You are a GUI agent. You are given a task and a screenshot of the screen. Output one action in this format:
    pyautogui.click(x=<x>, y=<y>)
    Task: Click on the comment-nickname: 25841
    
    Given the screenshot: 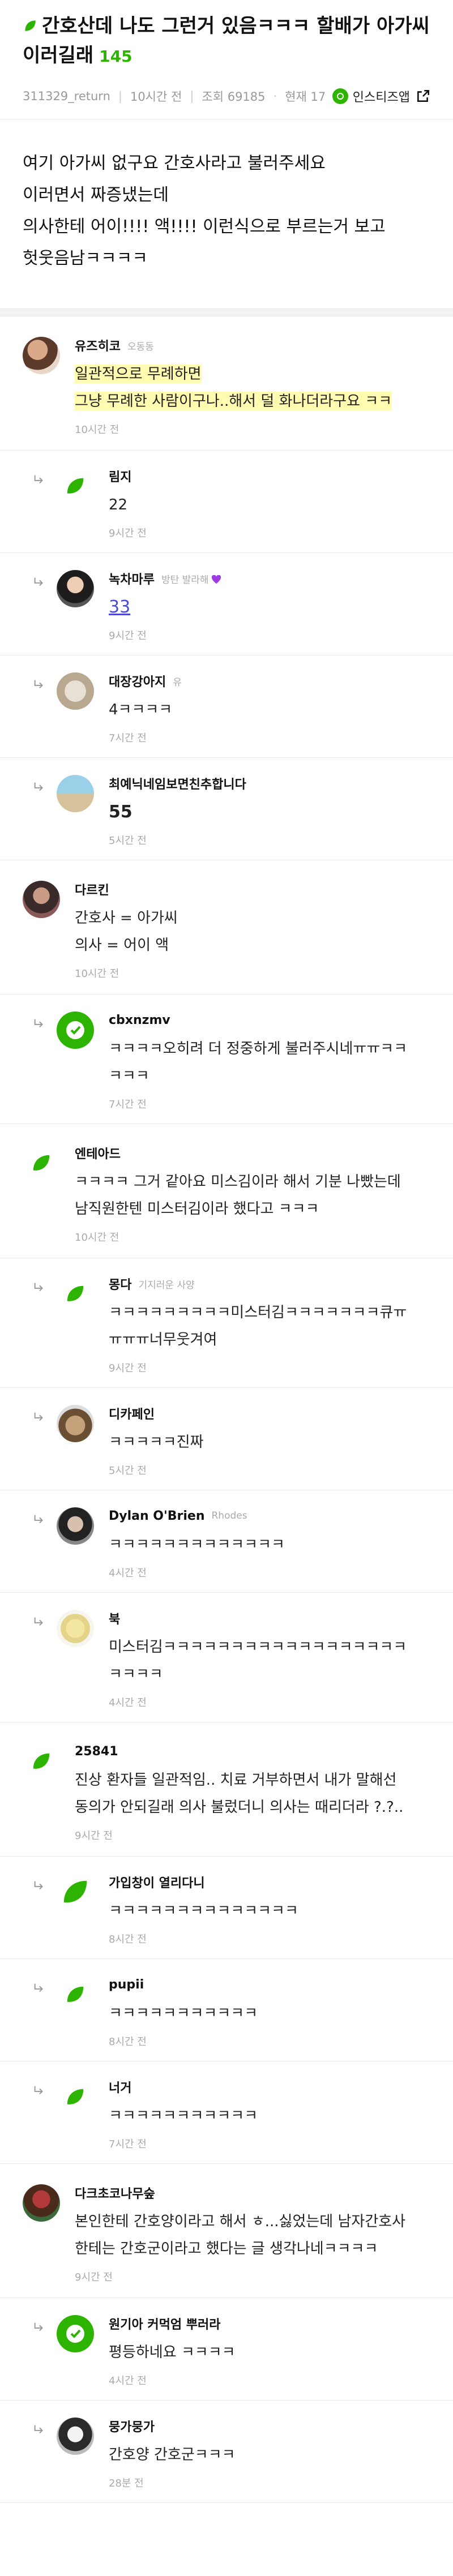 What is the action you would take?
    pyautogui.click(x=96, y=1752)
    